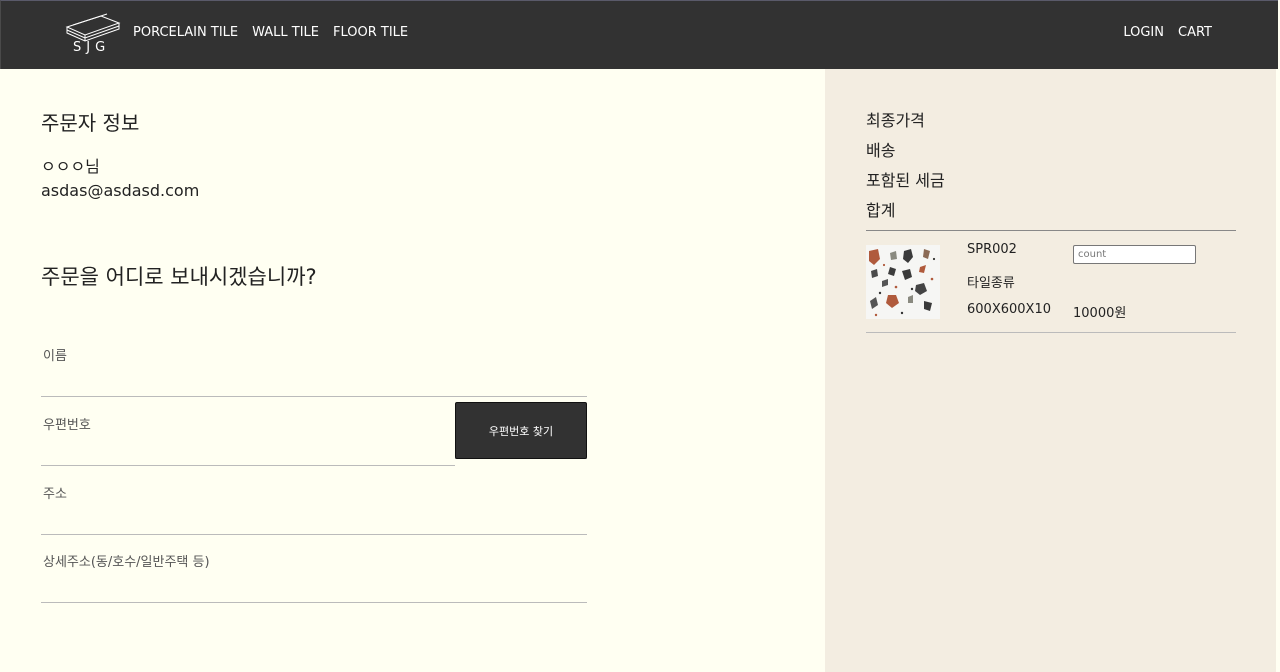 The height and width of the screenshot is (672, 1280). I want to click on find-zipcode-button: 우편번호 찾기, so click(521, 430).